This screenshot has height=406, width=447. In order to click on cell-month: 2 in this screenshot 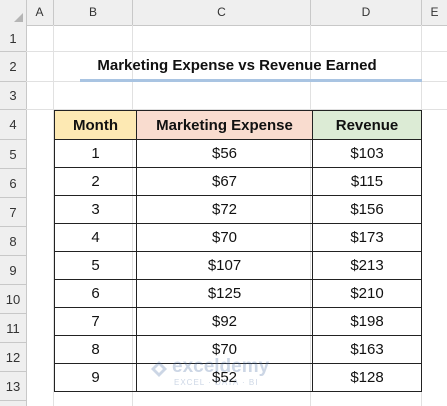, I will do `click(95, 181)`.